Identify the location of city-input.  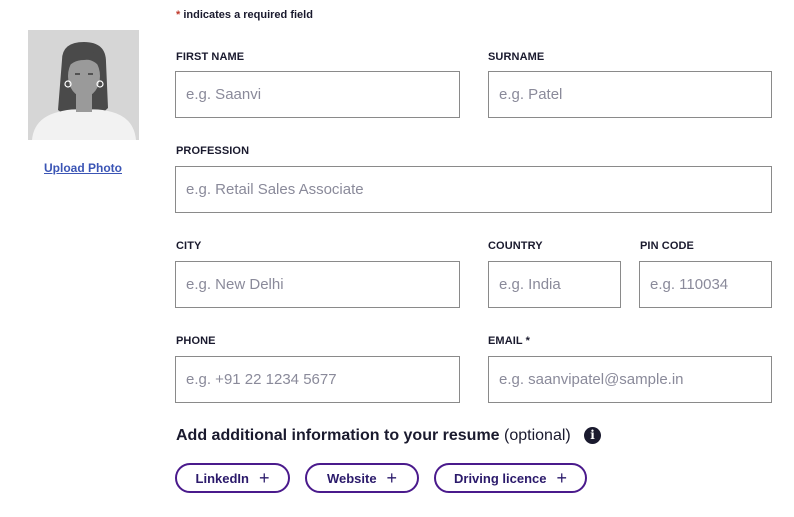
(317, 284).